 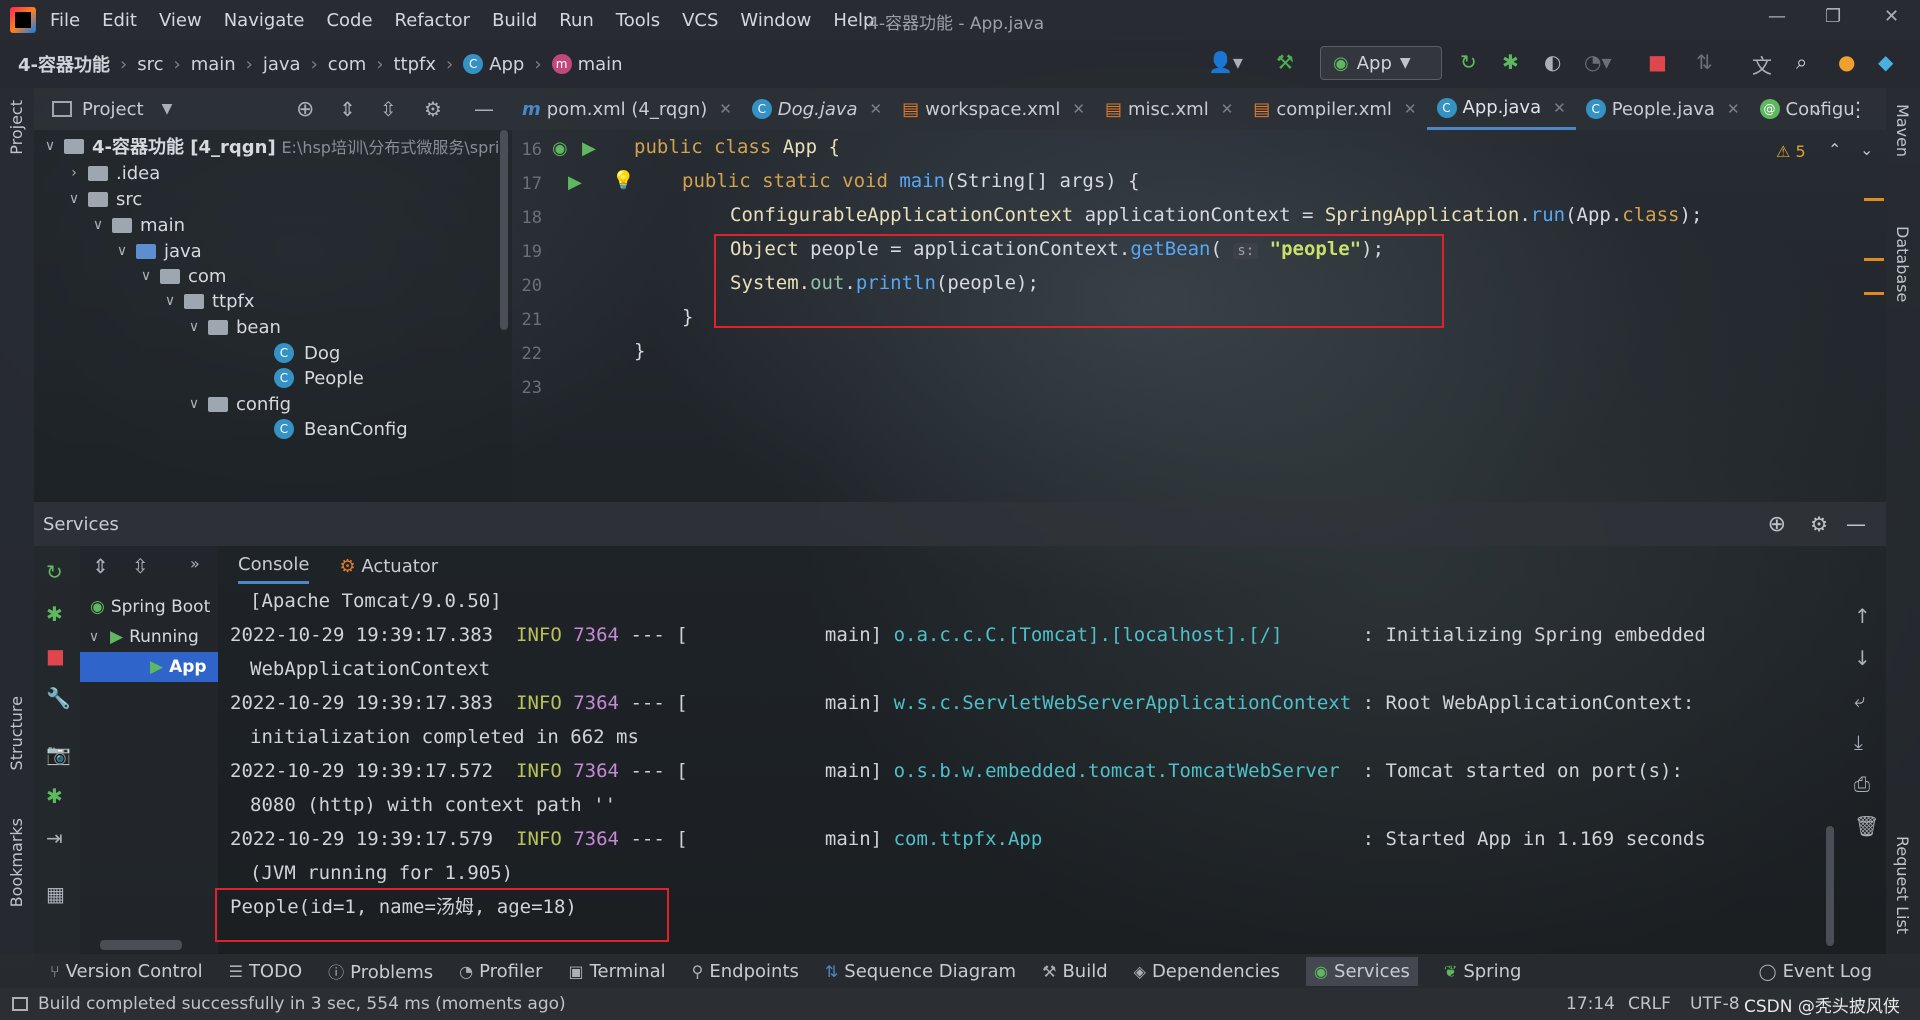 What do you see at coordinates (1866, 826) in the screenshot?
I see `trash-icon: 🗑` at bounding box center [1866, 826].